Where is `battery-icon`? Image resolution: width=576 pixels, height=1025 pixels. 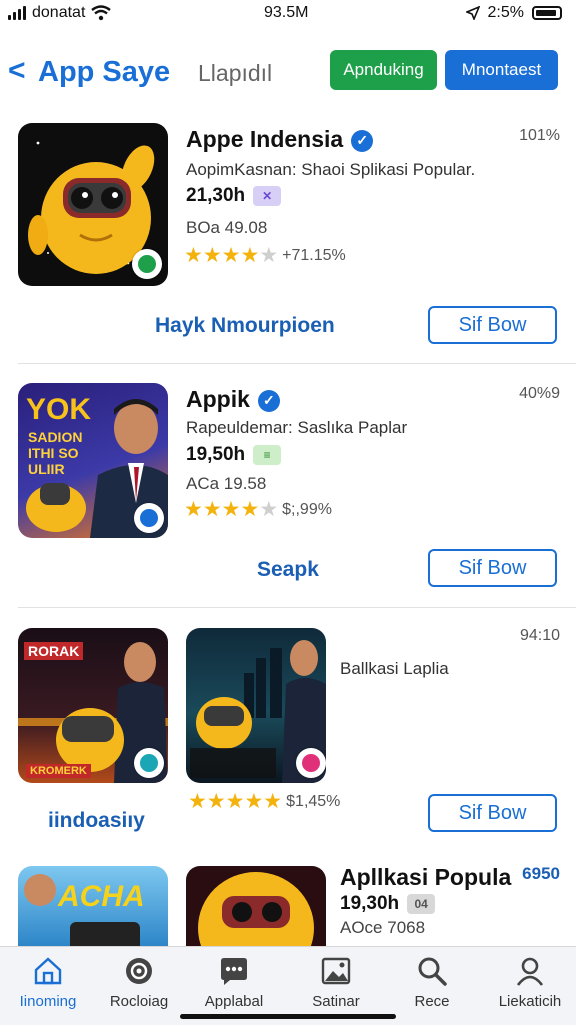 battery-icon is located at coordinates (547, 13).